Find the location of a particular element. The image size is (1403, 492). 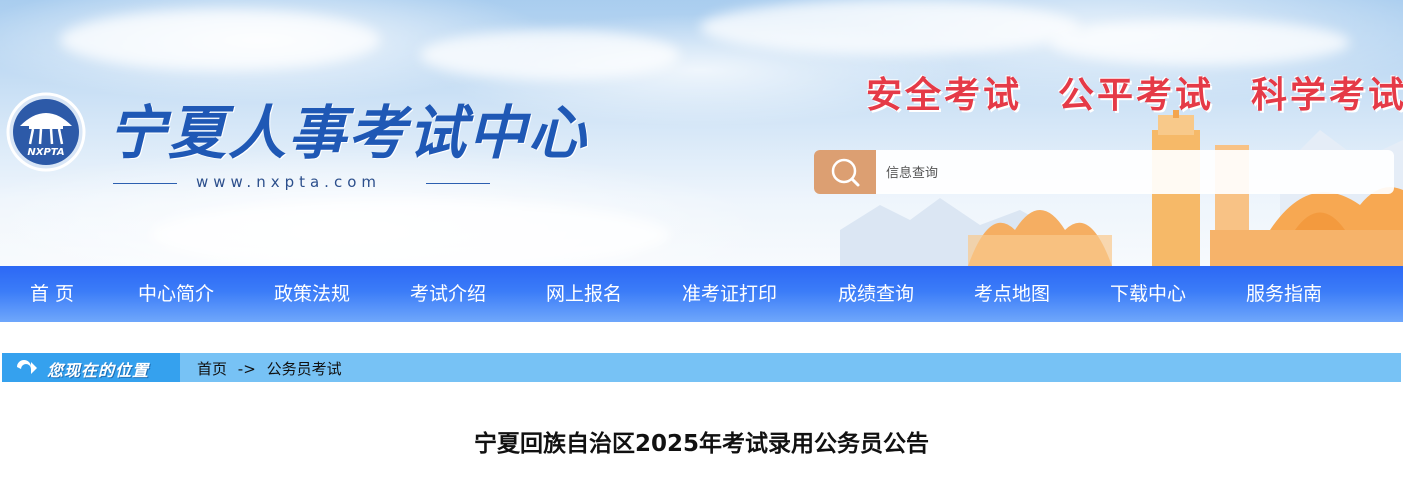

nav-item-policy: 政策法规 is located at coordinates (312, 294).